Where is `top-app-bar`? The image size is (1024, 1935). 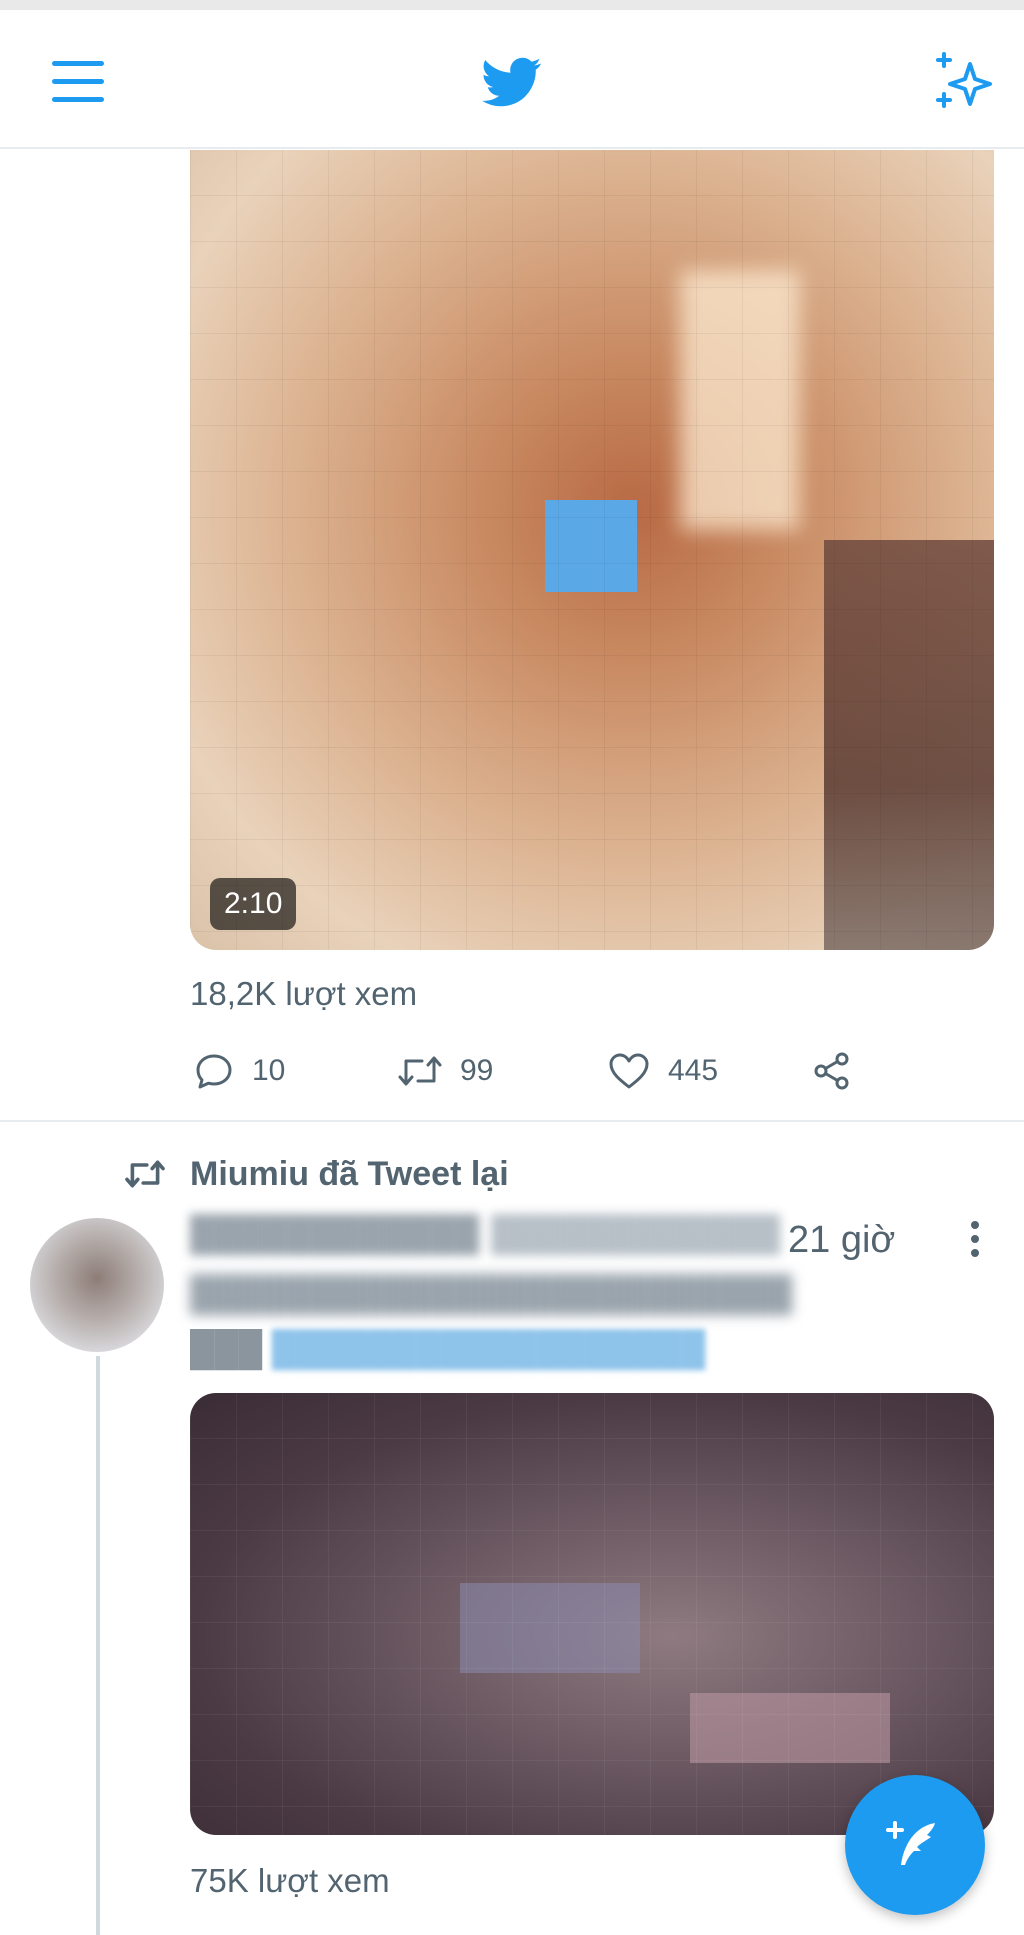 top-app-bar is located at coordinates (512, 79).